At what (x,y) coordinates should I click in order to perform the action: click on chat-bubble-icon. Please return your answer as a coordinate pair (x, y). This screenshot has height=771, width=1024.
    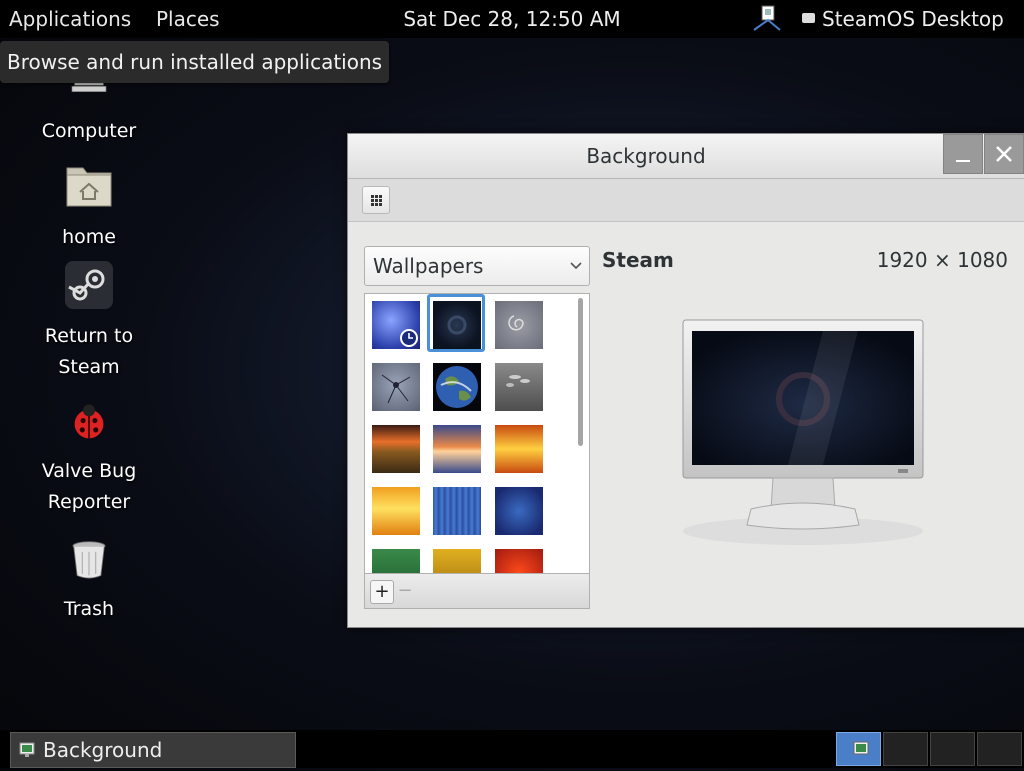
    Looking at the image, I should click on (808, 18).